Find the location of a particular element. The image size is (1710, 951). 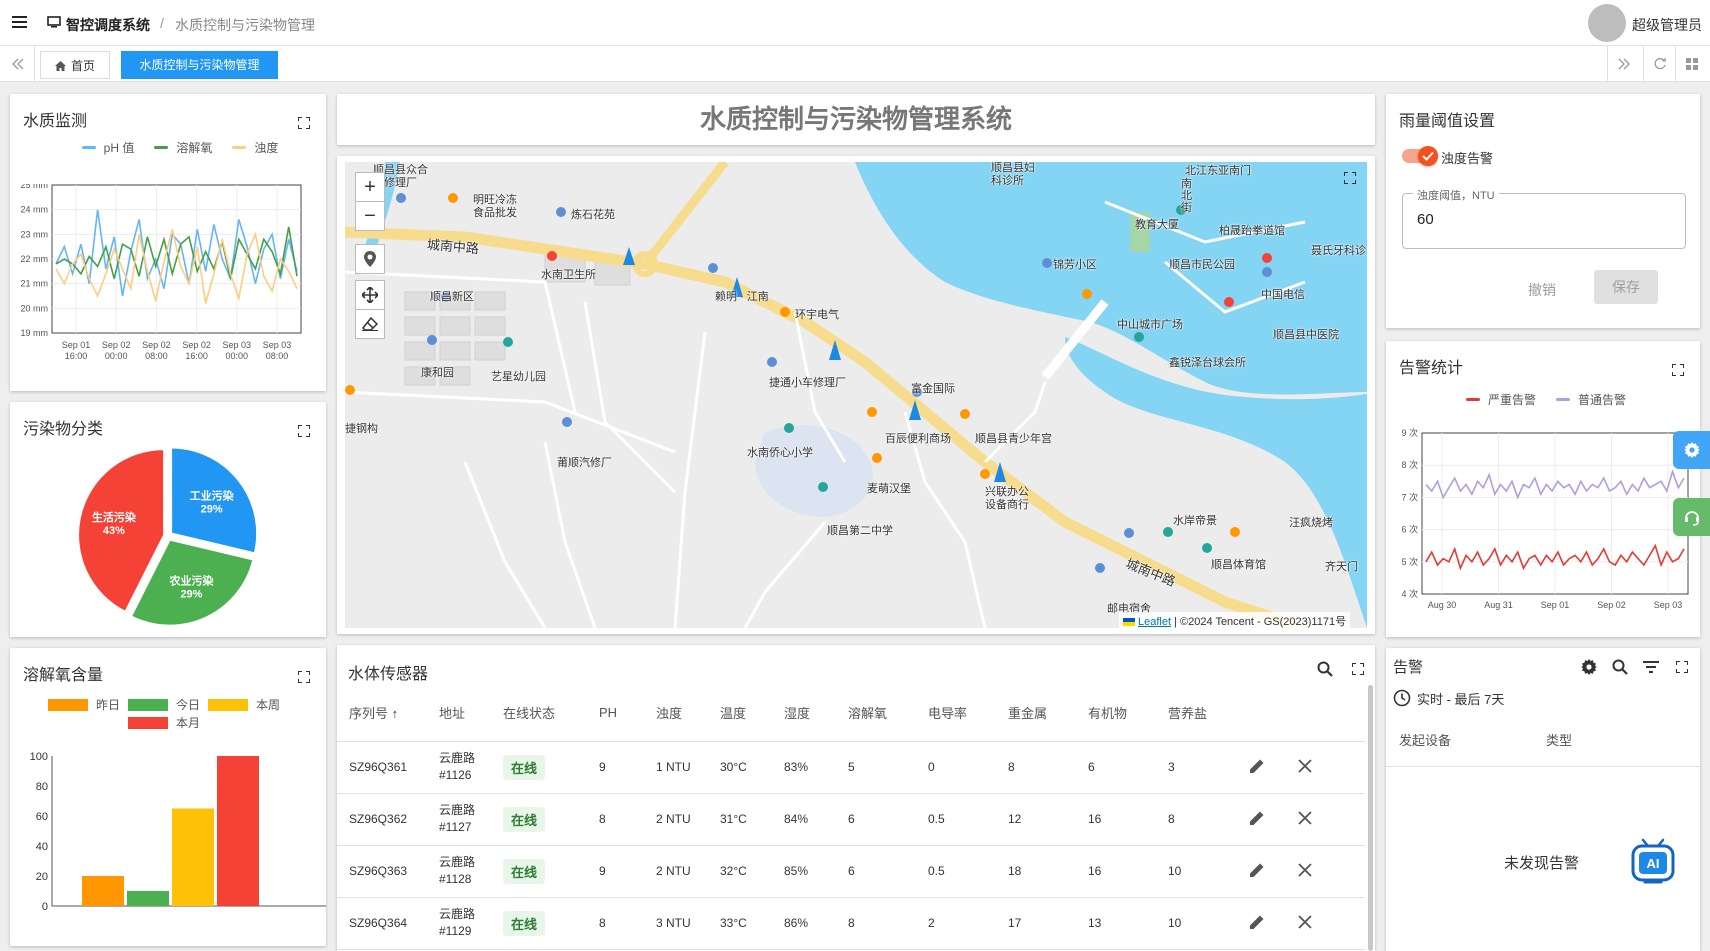

filter-button is located at coordinates (1651, 667).